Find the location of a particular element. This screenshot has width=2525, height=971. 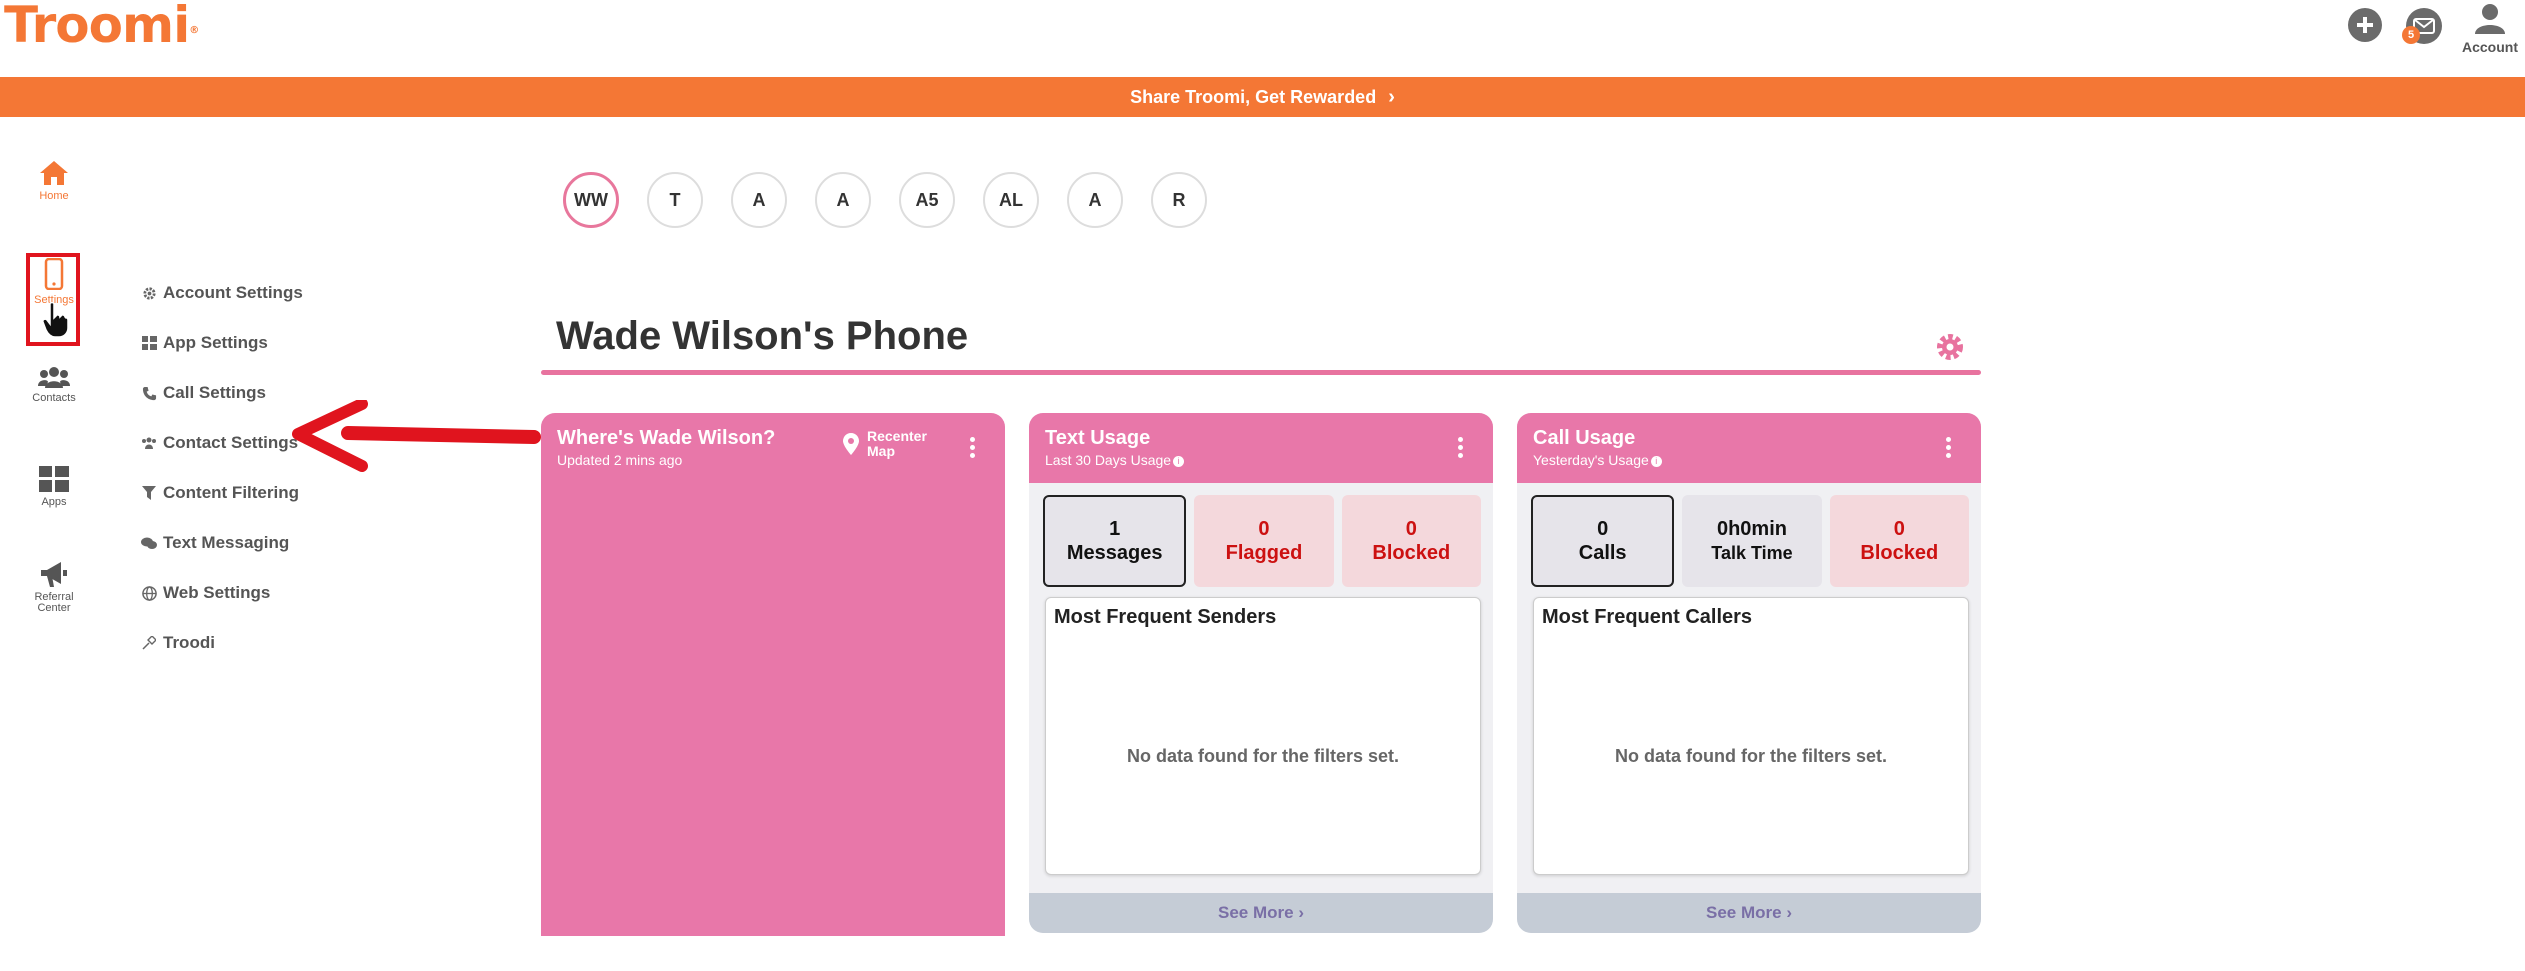

top-header: Troomi® 5 Account is located at coordinates (1262, 38).